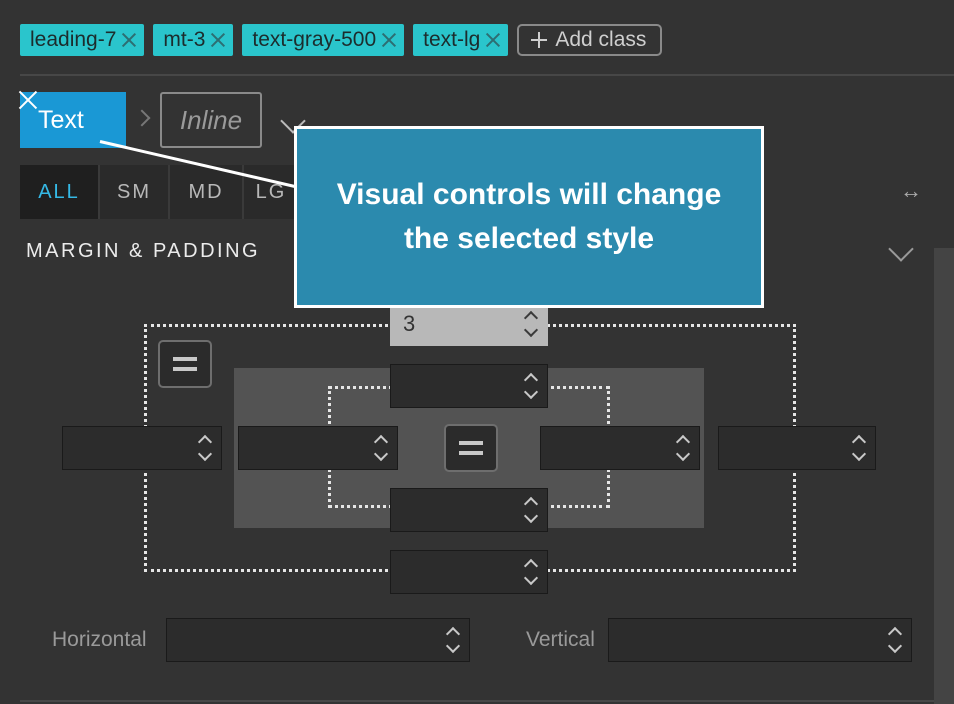 The width and height of the screenshot is (954, 704). What do you see at coordinates (469, 510) in the screenshot?
I see `padding-bottom-input` at bounding box center [469, 510].